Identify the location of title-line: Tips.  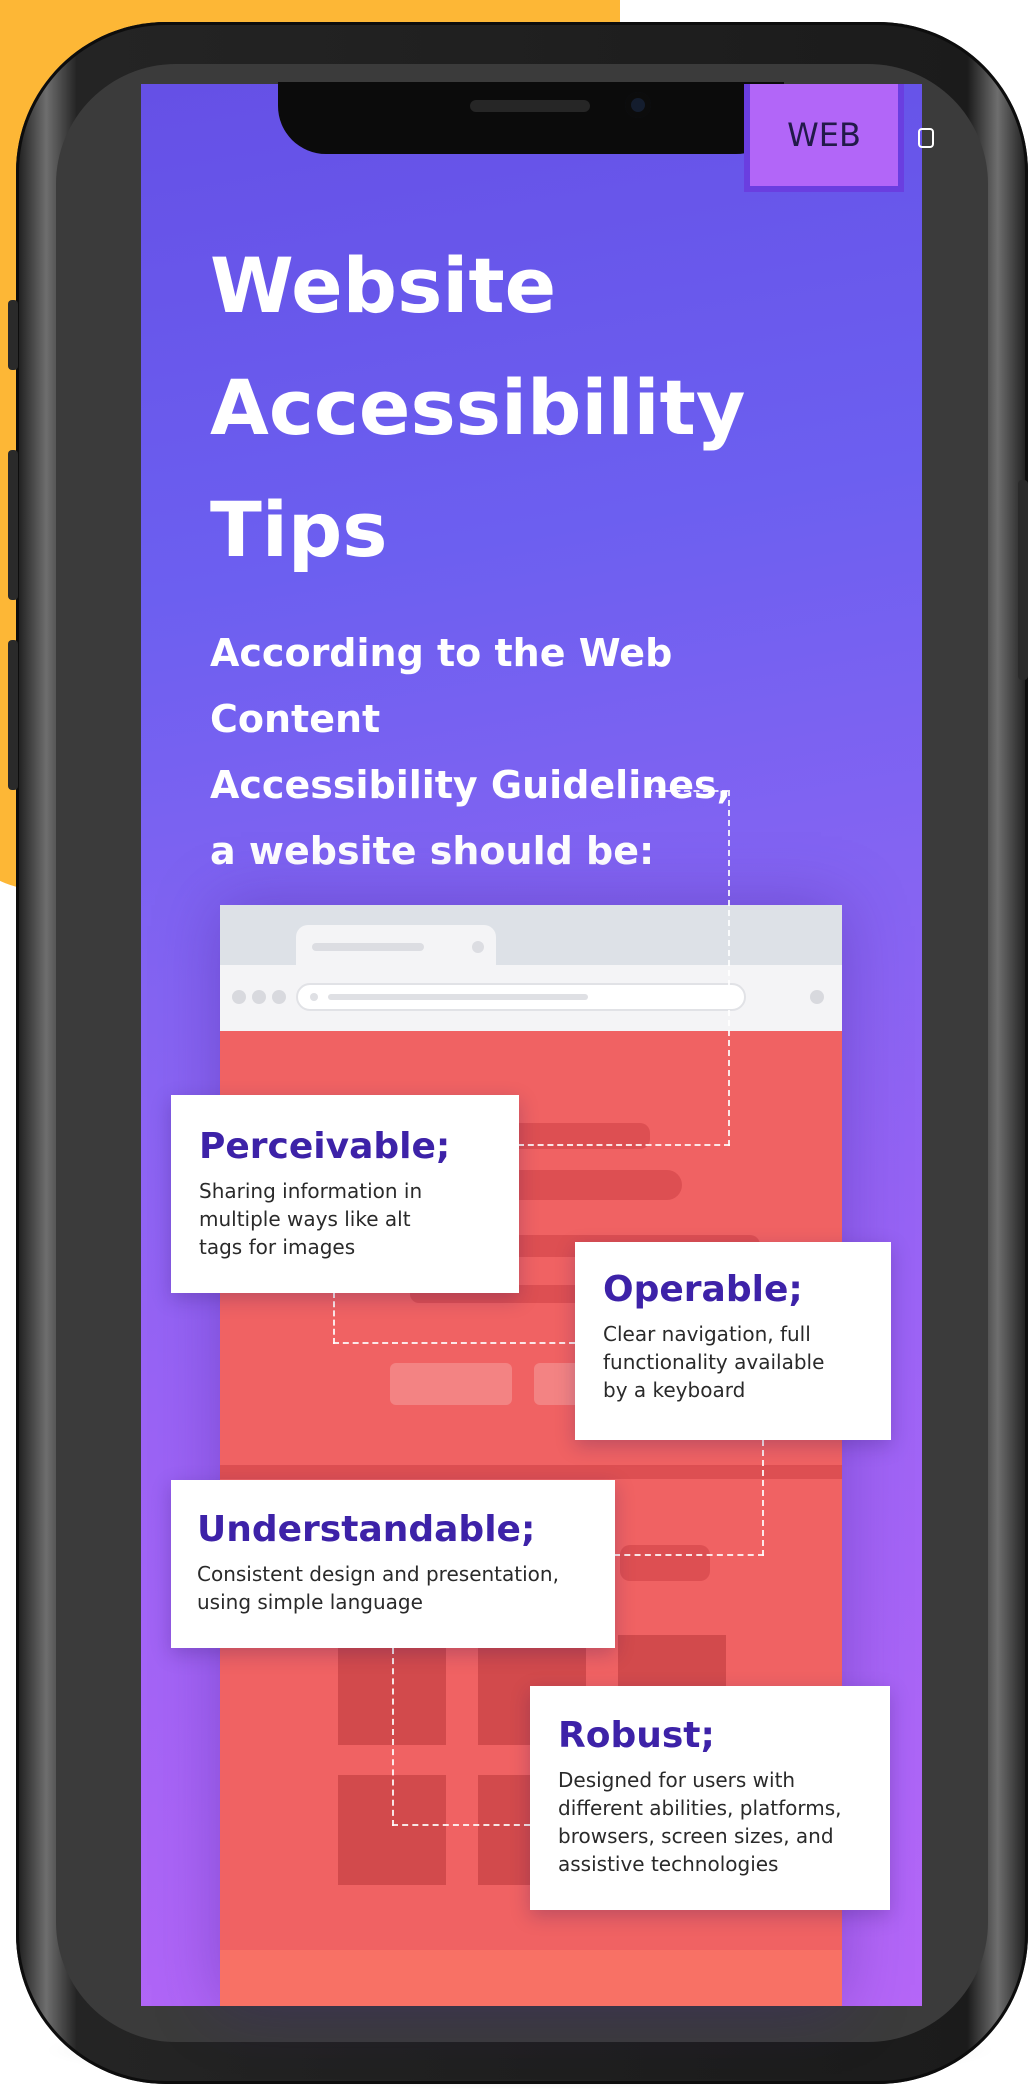
(299, 529).